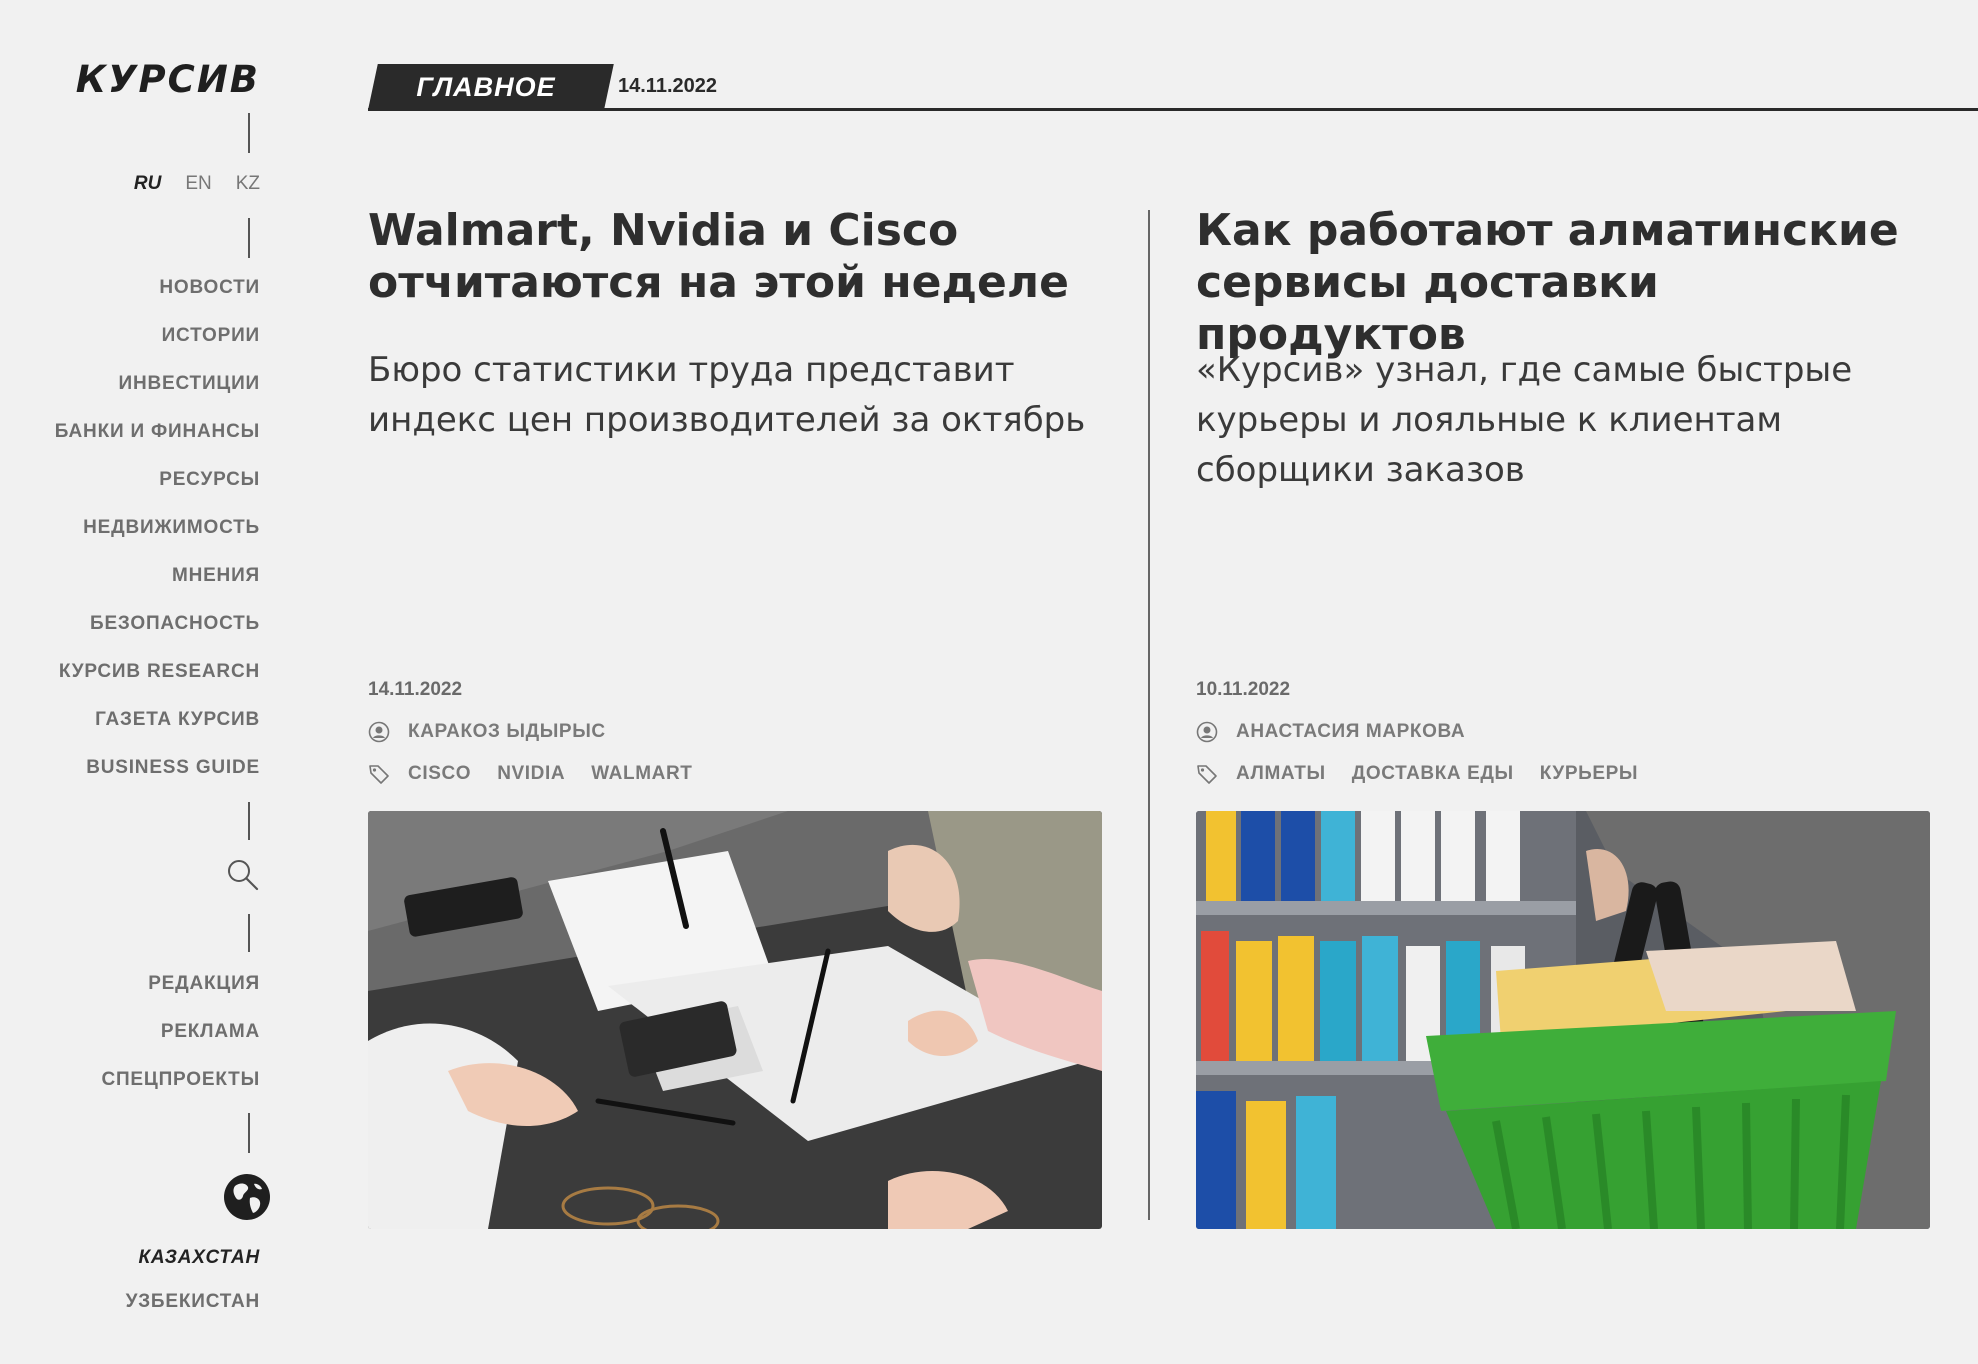 The width and height of the screenshot is (1978, 1364). I want to click on nav-item-real-estate: НЕДВИЖИМОСТЬ, so click(157, 540).